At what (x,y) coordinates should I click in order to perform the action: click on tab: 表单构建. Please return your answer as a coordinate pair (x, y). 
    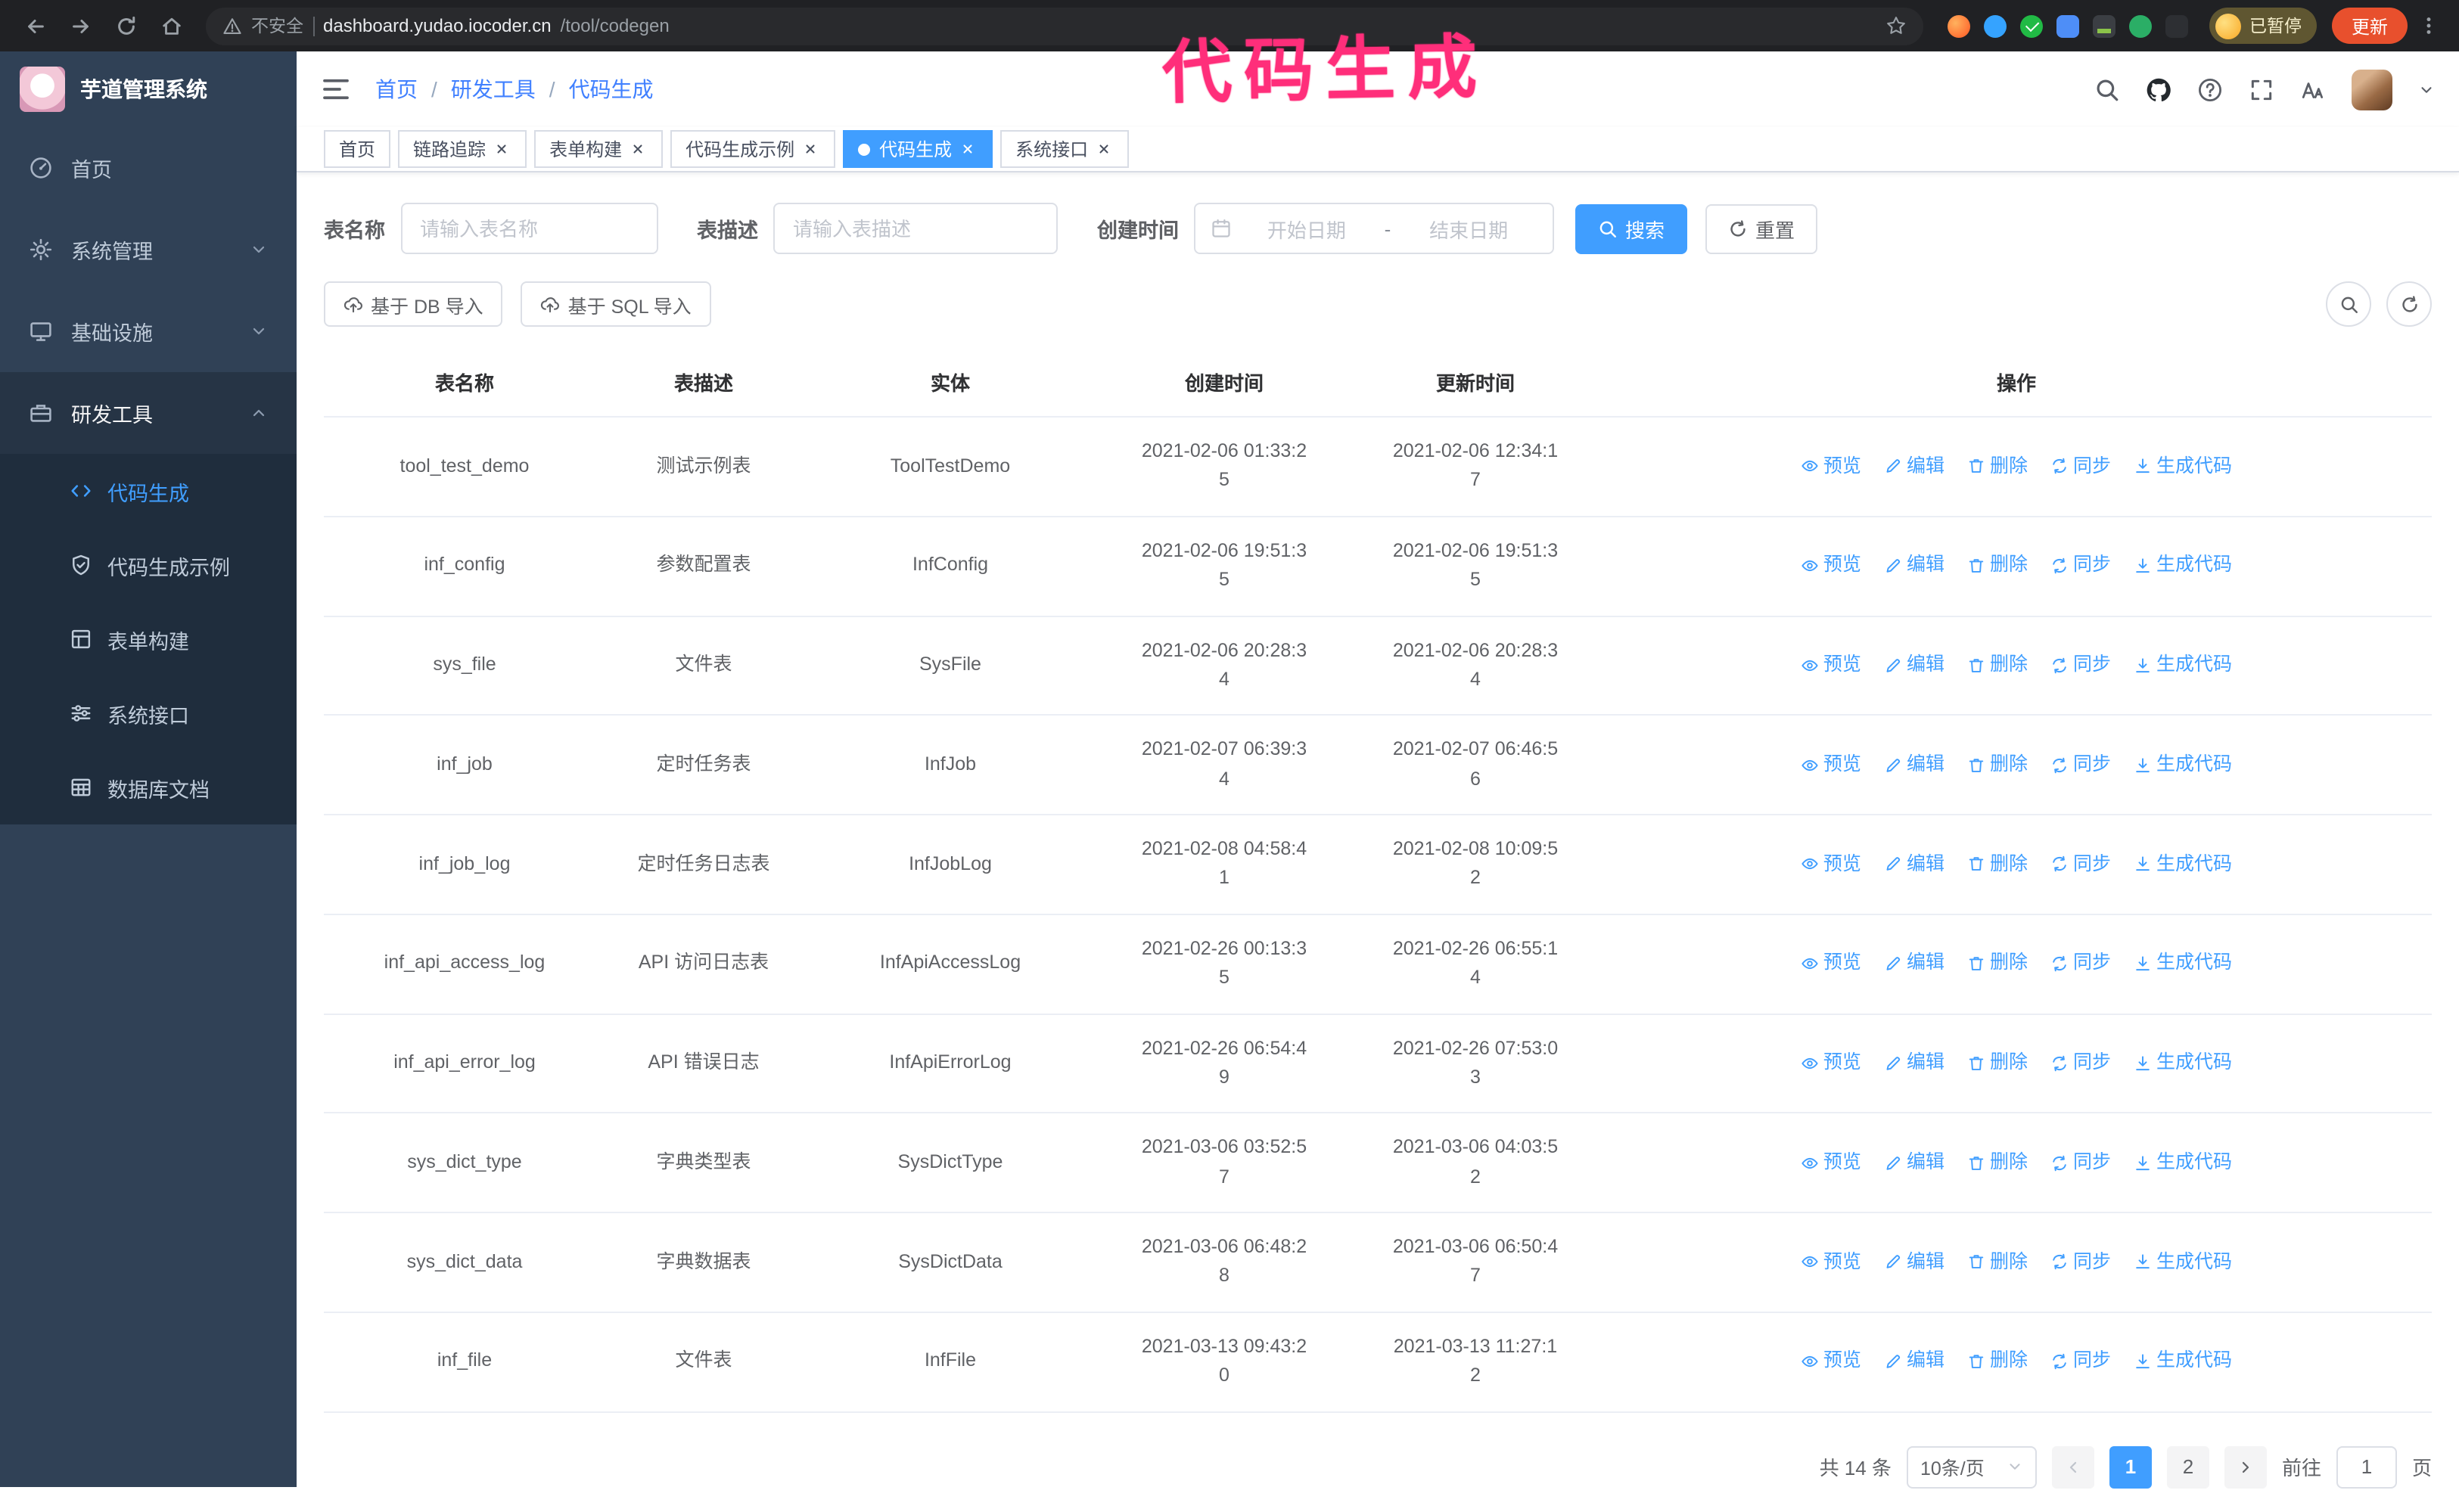
    Looking at the image, I should click on (599, 149).